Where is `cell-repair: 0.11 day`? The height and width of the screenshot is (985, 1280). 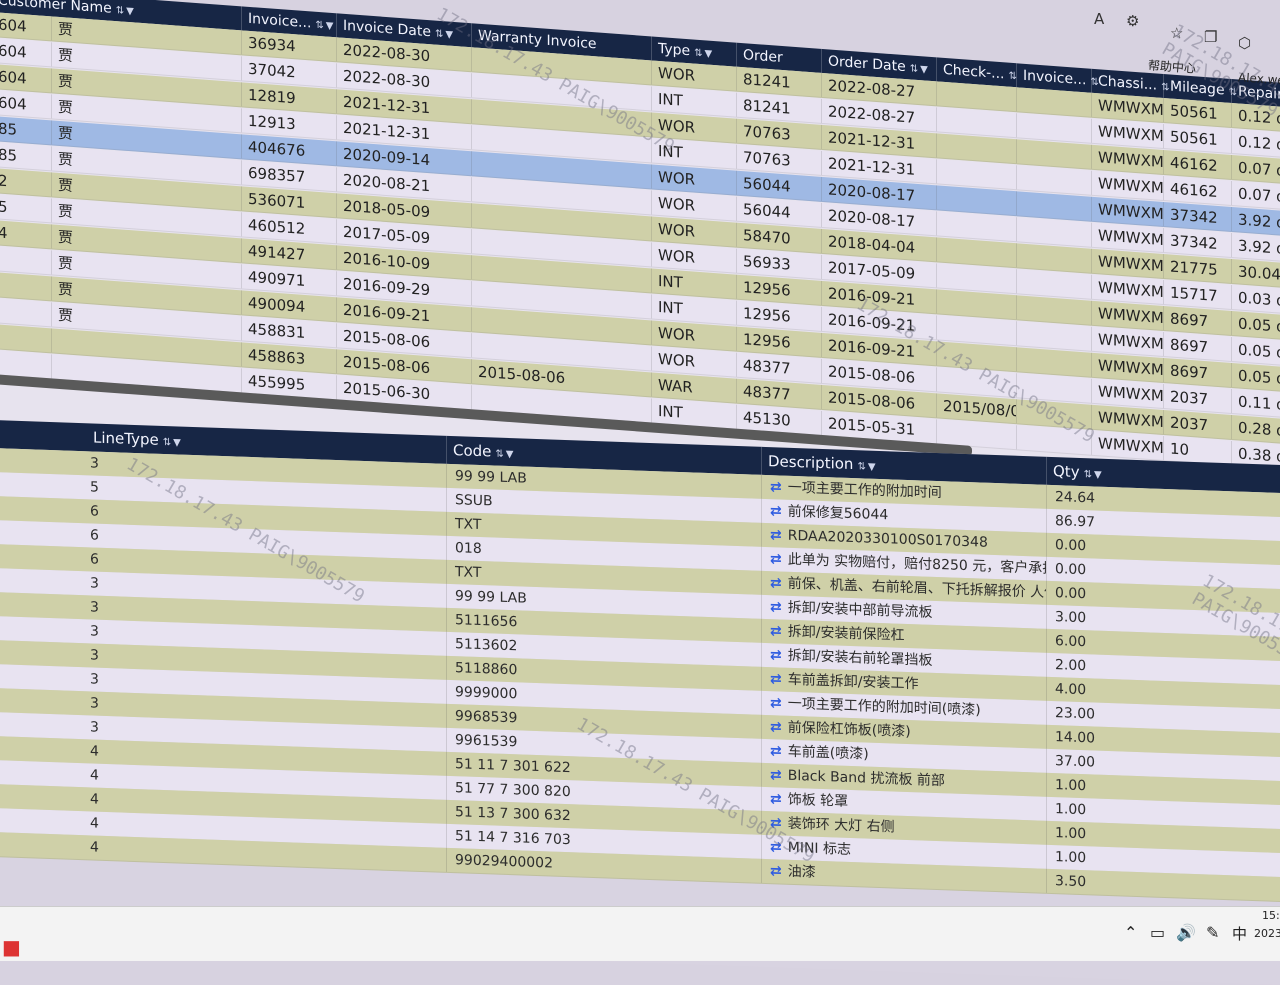
cell-repair: 0.11 day is located at coordinates (1256, 403).